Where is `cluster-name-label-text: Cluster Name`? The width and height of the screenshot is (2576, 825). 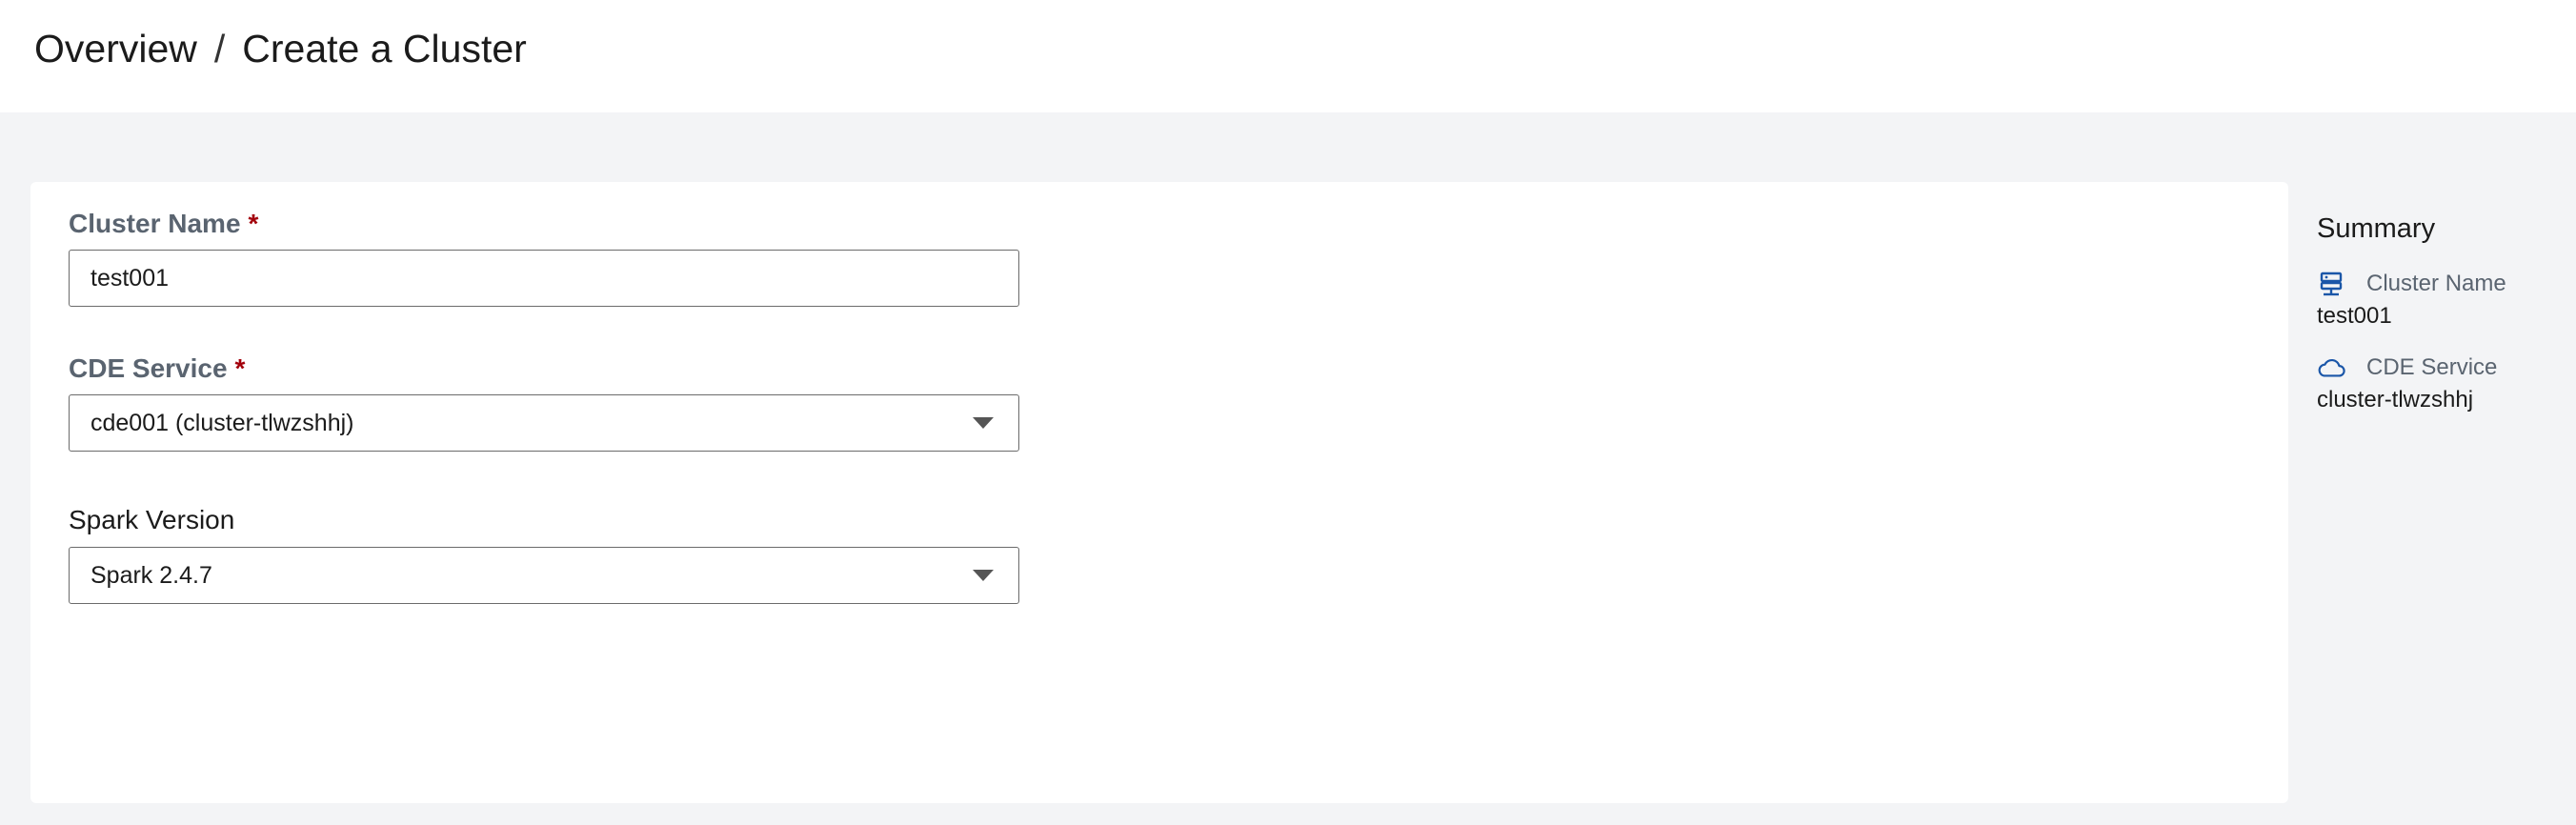 cluster-name-label-text: Cluster Name is located at coordinates (155, 223).